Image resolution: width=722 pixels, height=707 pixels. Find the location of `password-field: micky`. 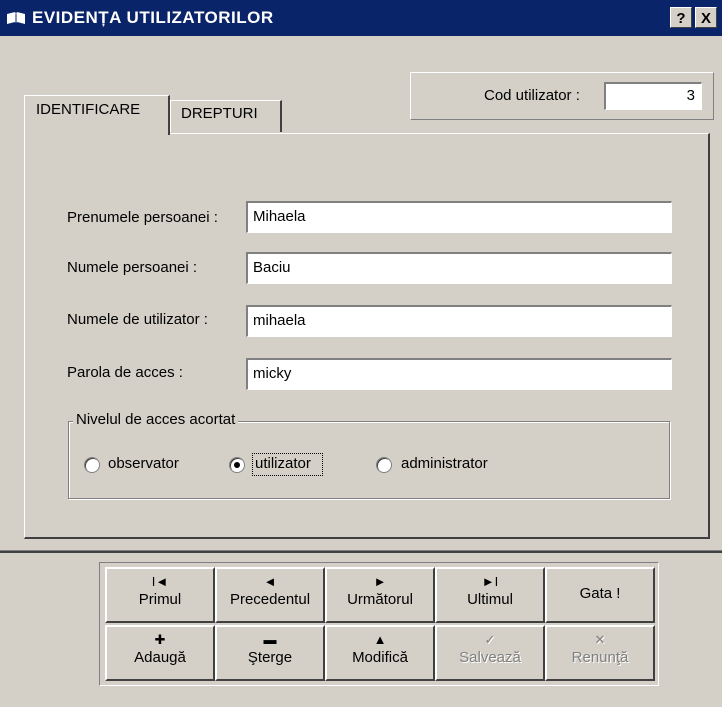

password-field: micky is located at coordinates (459, 374).